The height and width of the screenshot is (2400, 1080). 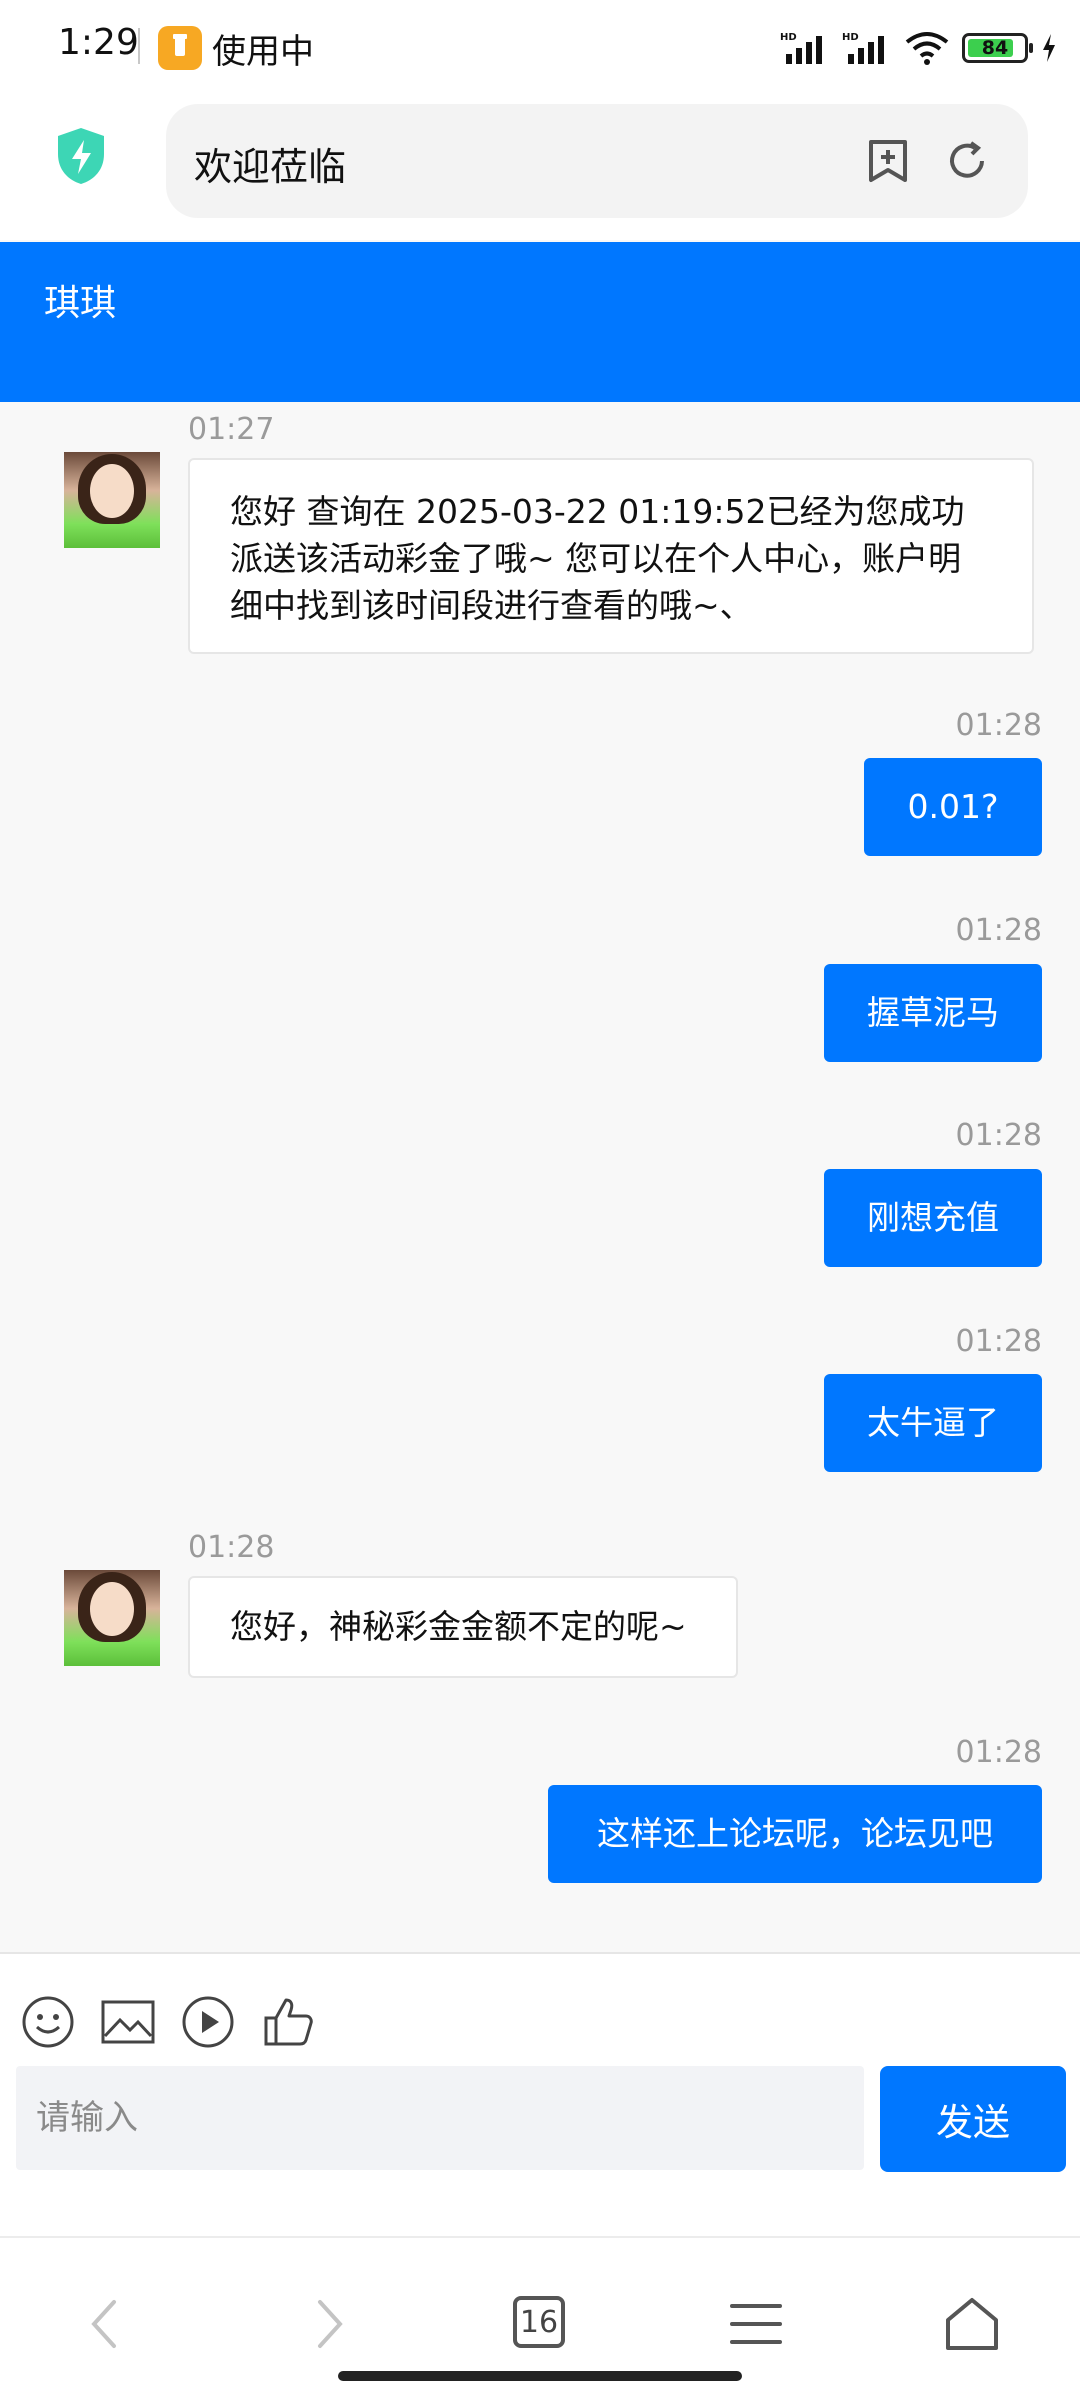 I want to click on status-time: 1:29, so click(x=98, y=42).